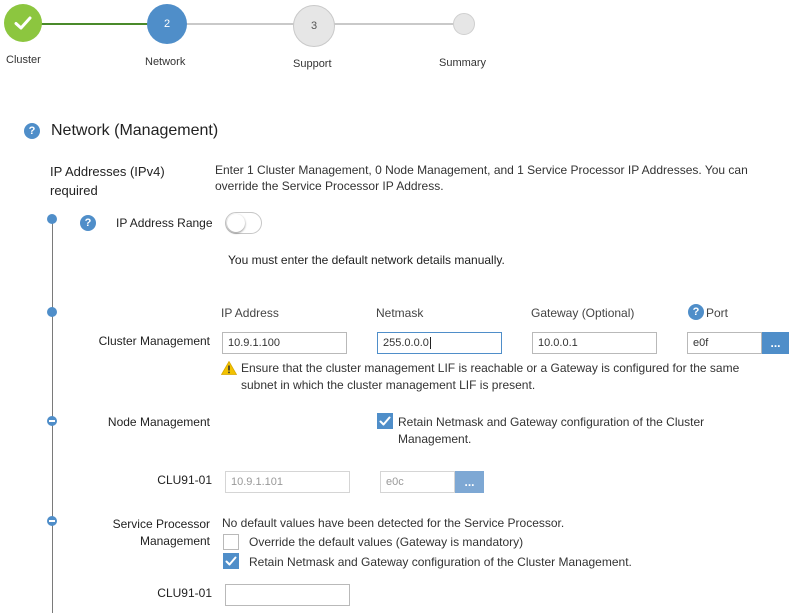  What do you see at coordinates (174, 541) in the screenshot?
I see `sp-label-line2: Management` at bounding box center [174, 541].